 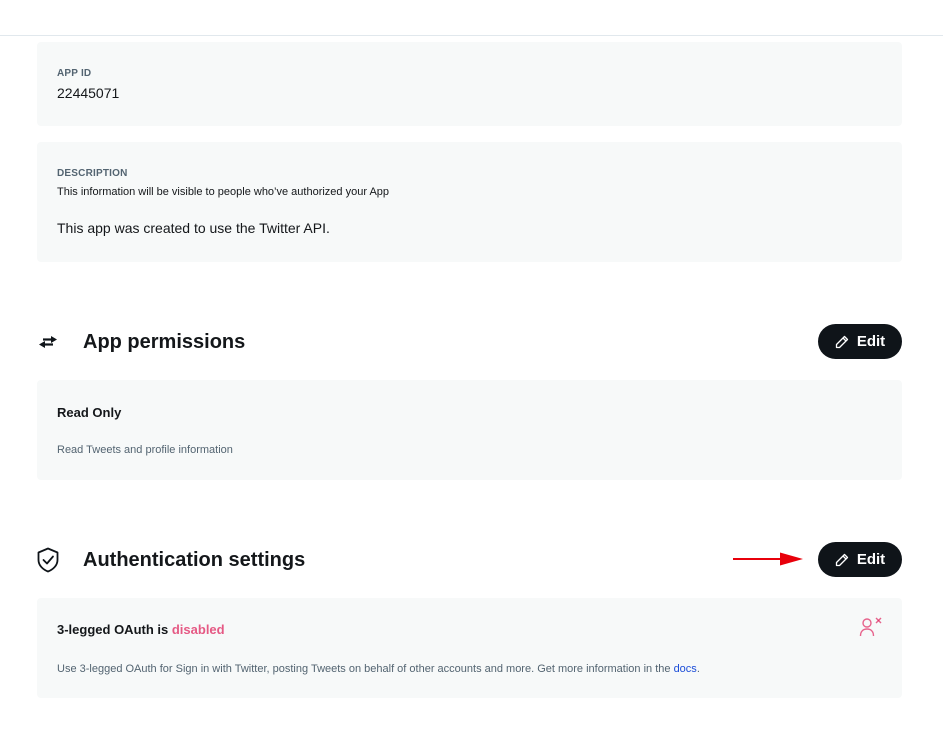 I want to click on authentication-edit-label: Edit, so click(x=871, y=559).